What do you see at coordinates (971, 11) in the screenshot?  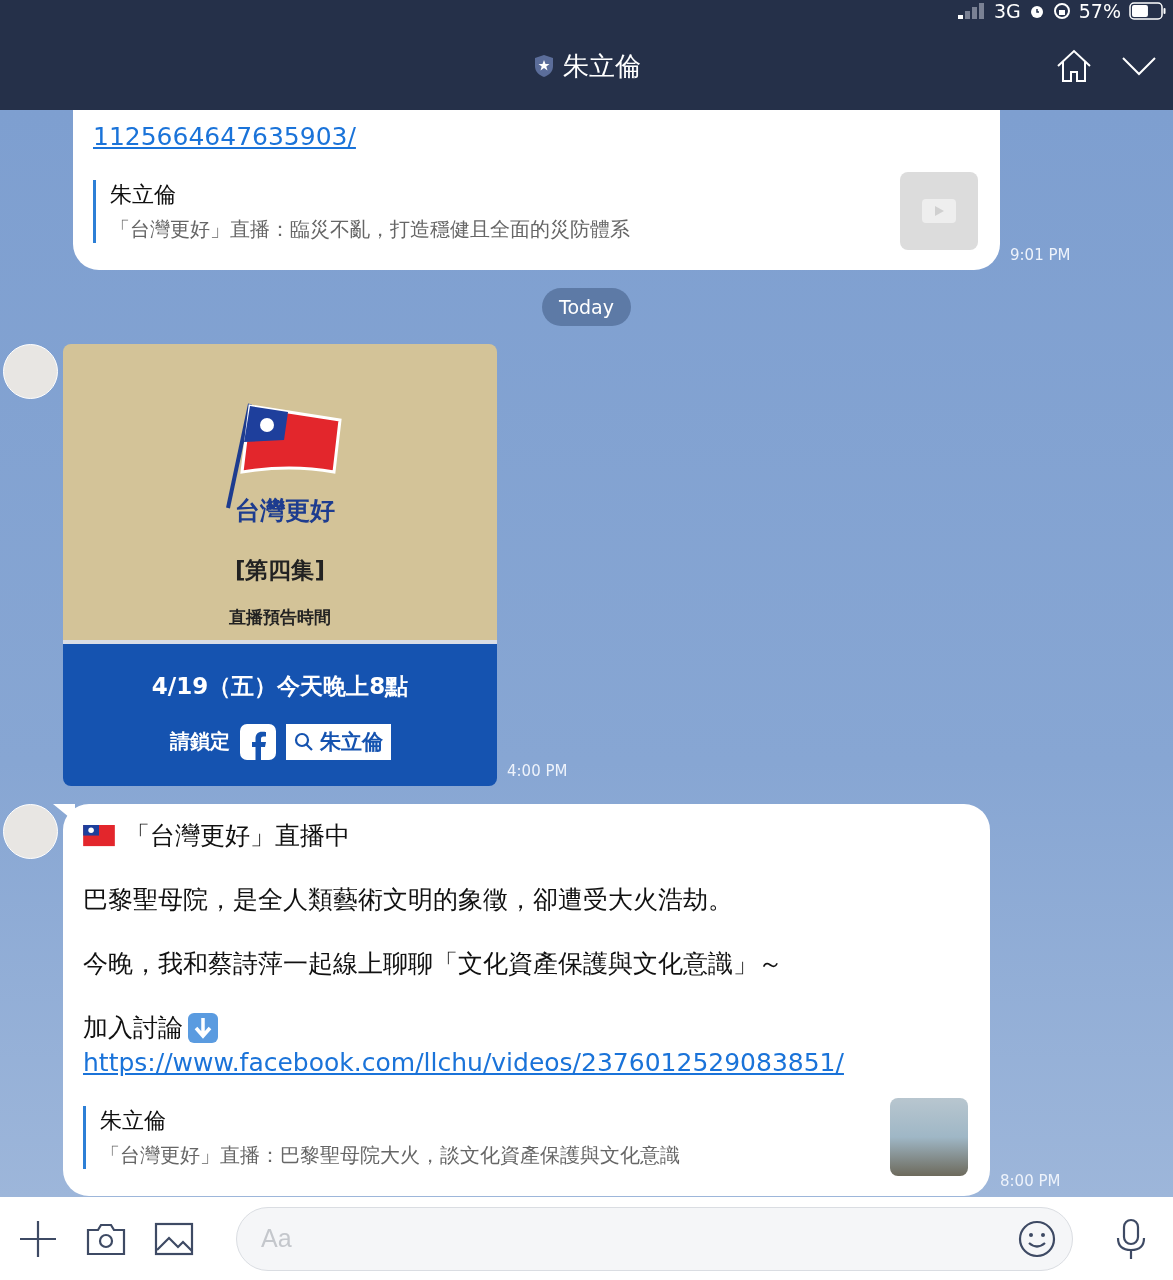 I see `signal-icon` at bounding box center [971, 11].